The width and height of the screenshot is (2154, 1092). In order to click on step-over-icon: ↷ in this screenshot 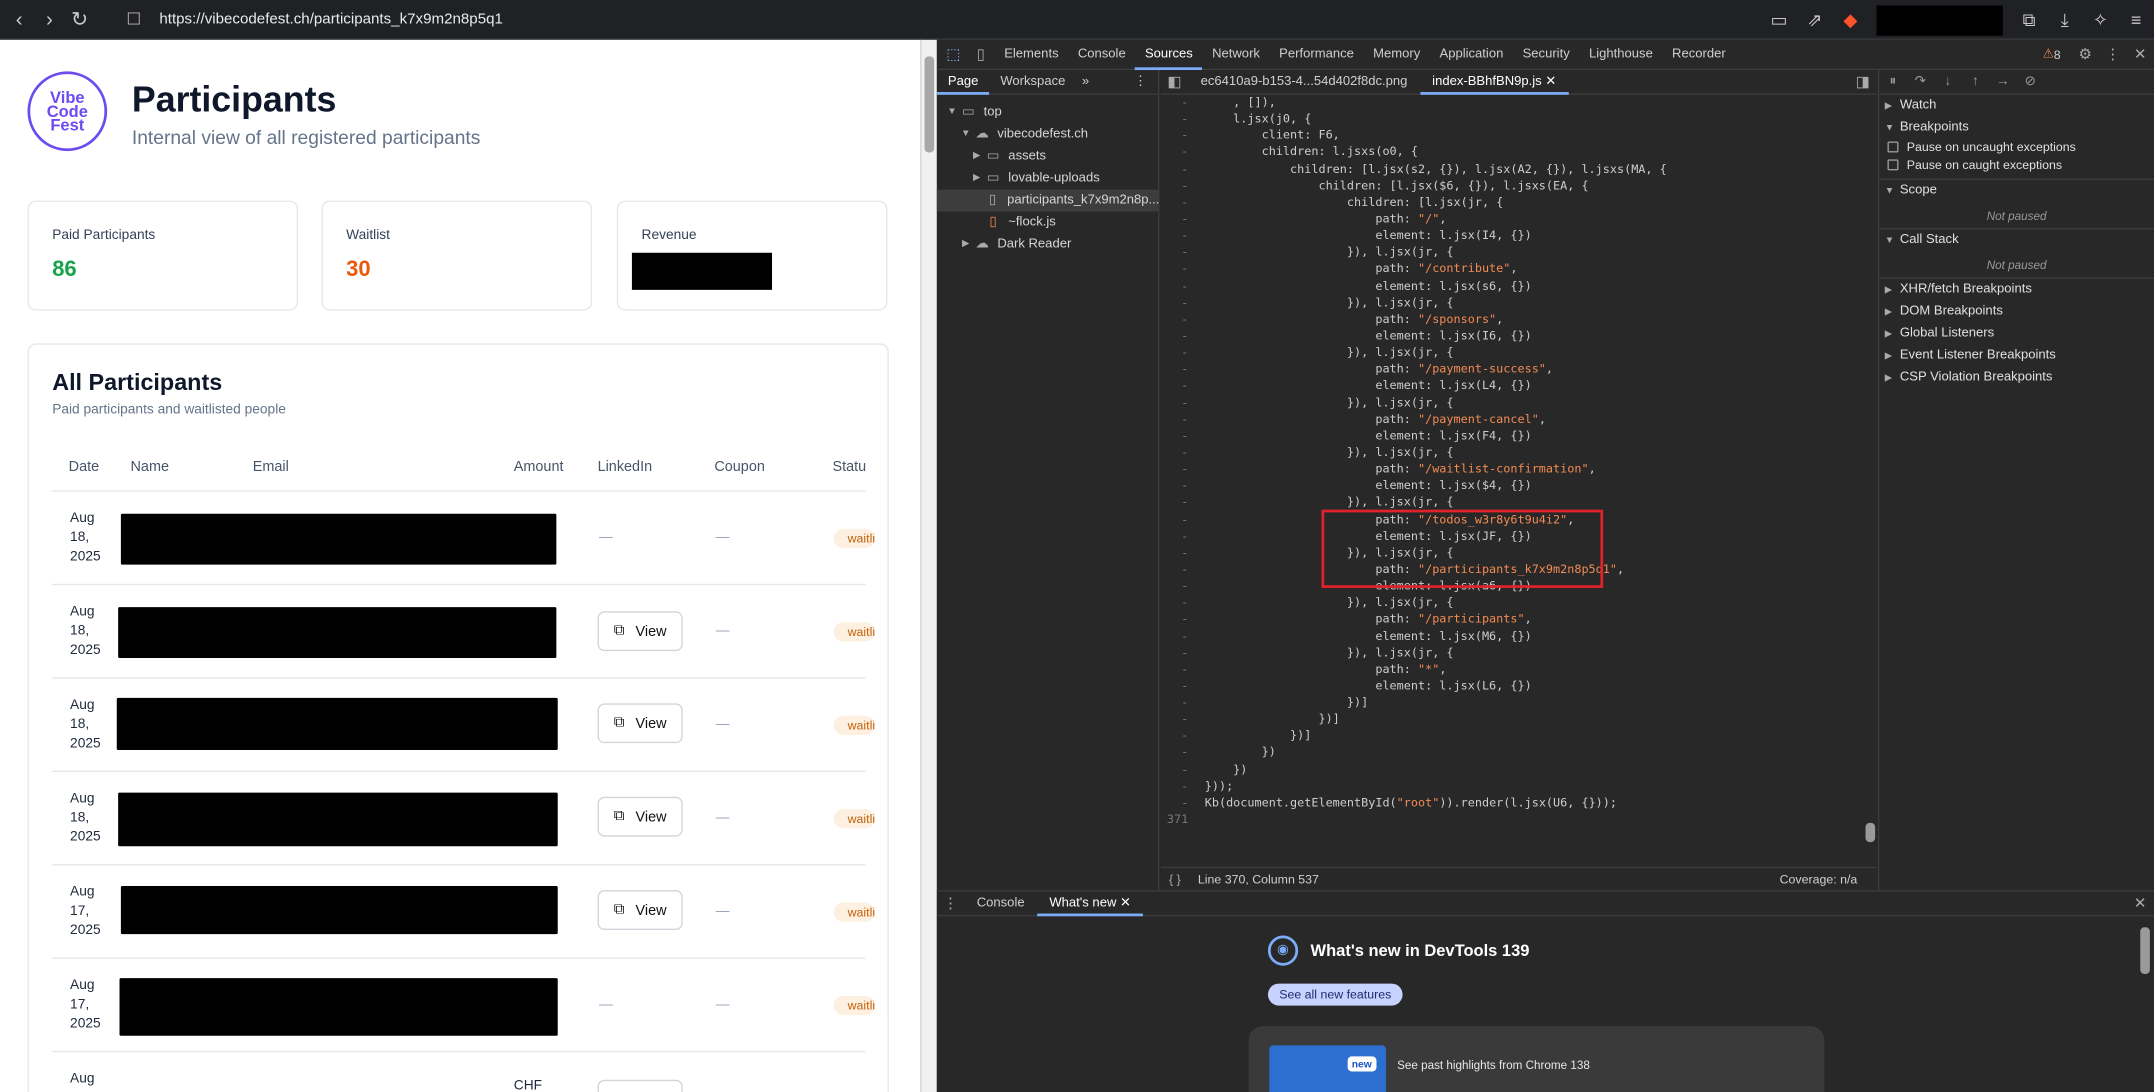, I will do `click(1920, 81)`.